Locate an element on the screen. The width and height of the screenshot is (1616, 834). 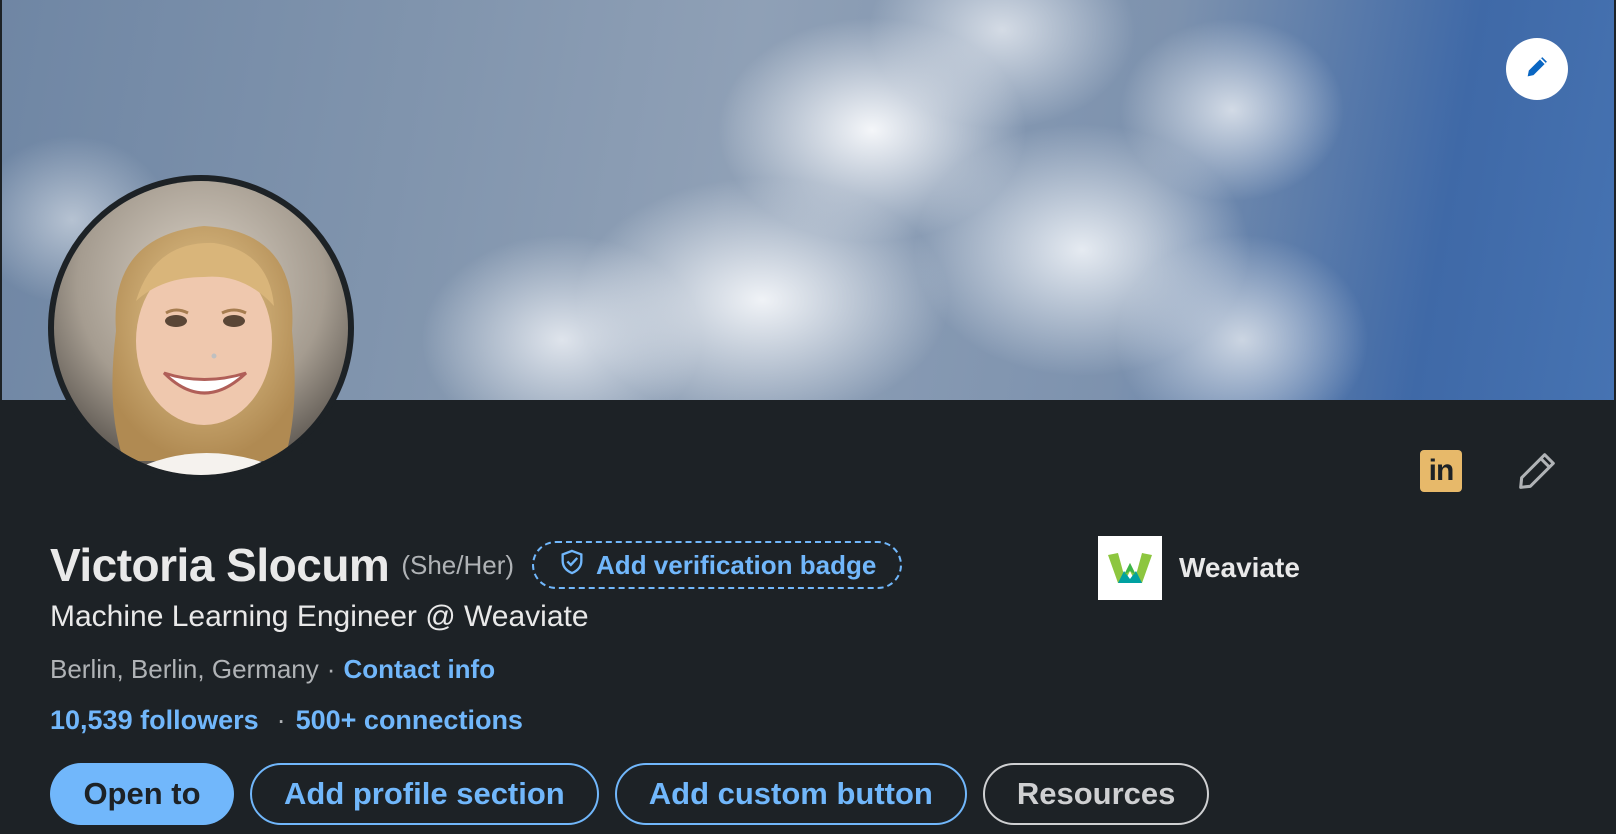
resources-button: Resources is located at coordinates (1096, 794).